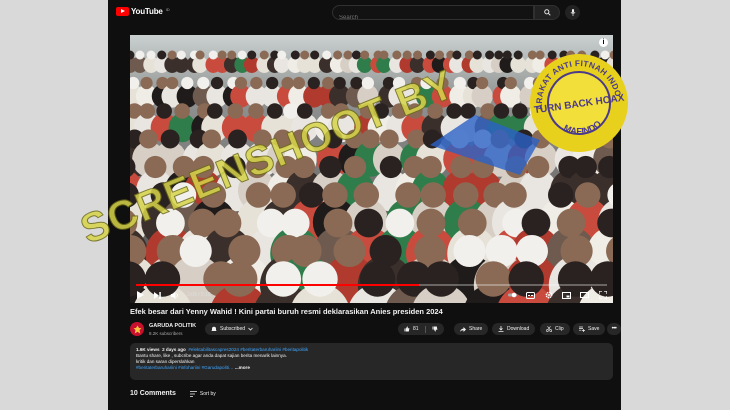 The image size is (730, 410). I want to click on search-box, so click(433, 14).